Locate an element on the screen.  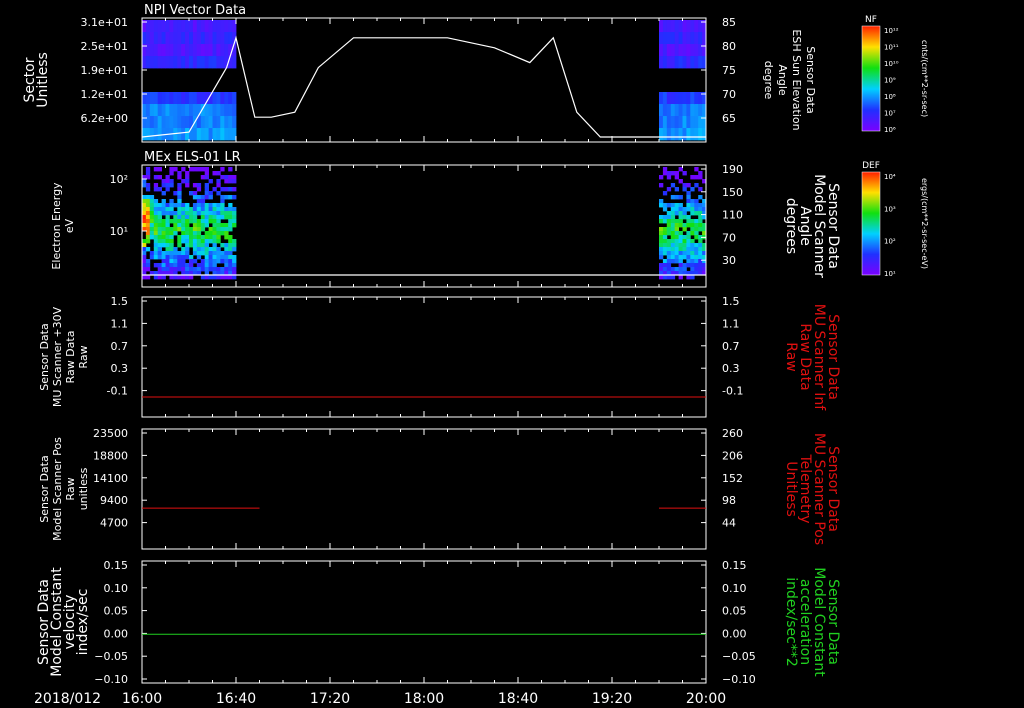
right-tick-label: 152 is located at coordinates (732, 478).